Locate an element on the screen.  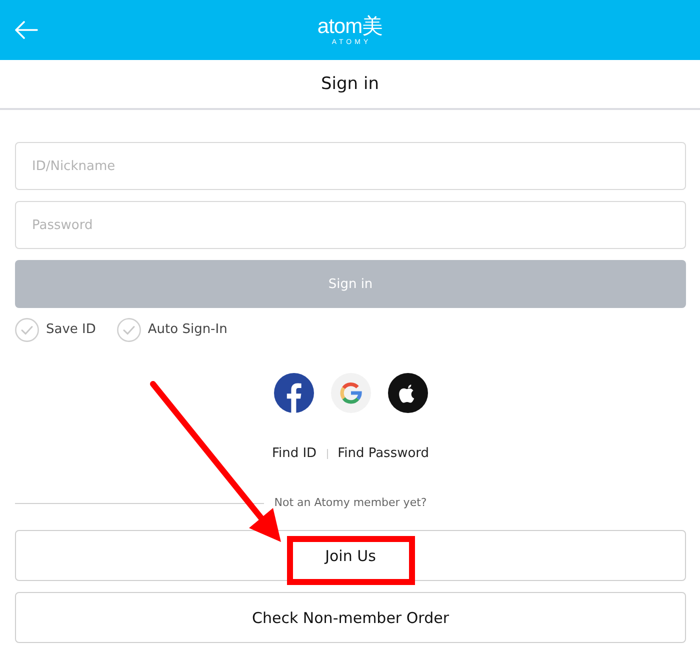
save-id-checkbox is located at coordinates (27, 330).